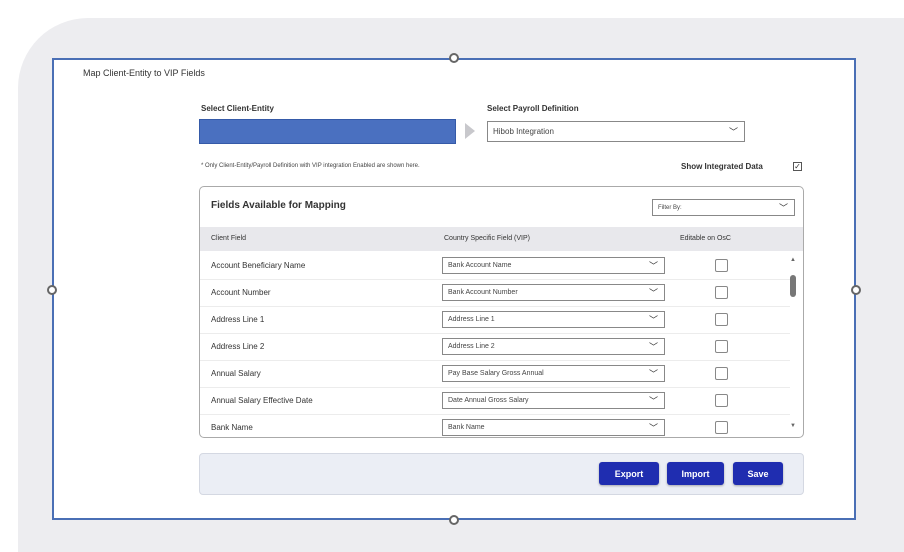  Describe the element at coordinates (856, 290) in the screenshot. I see `resize-handle-right` at that location.